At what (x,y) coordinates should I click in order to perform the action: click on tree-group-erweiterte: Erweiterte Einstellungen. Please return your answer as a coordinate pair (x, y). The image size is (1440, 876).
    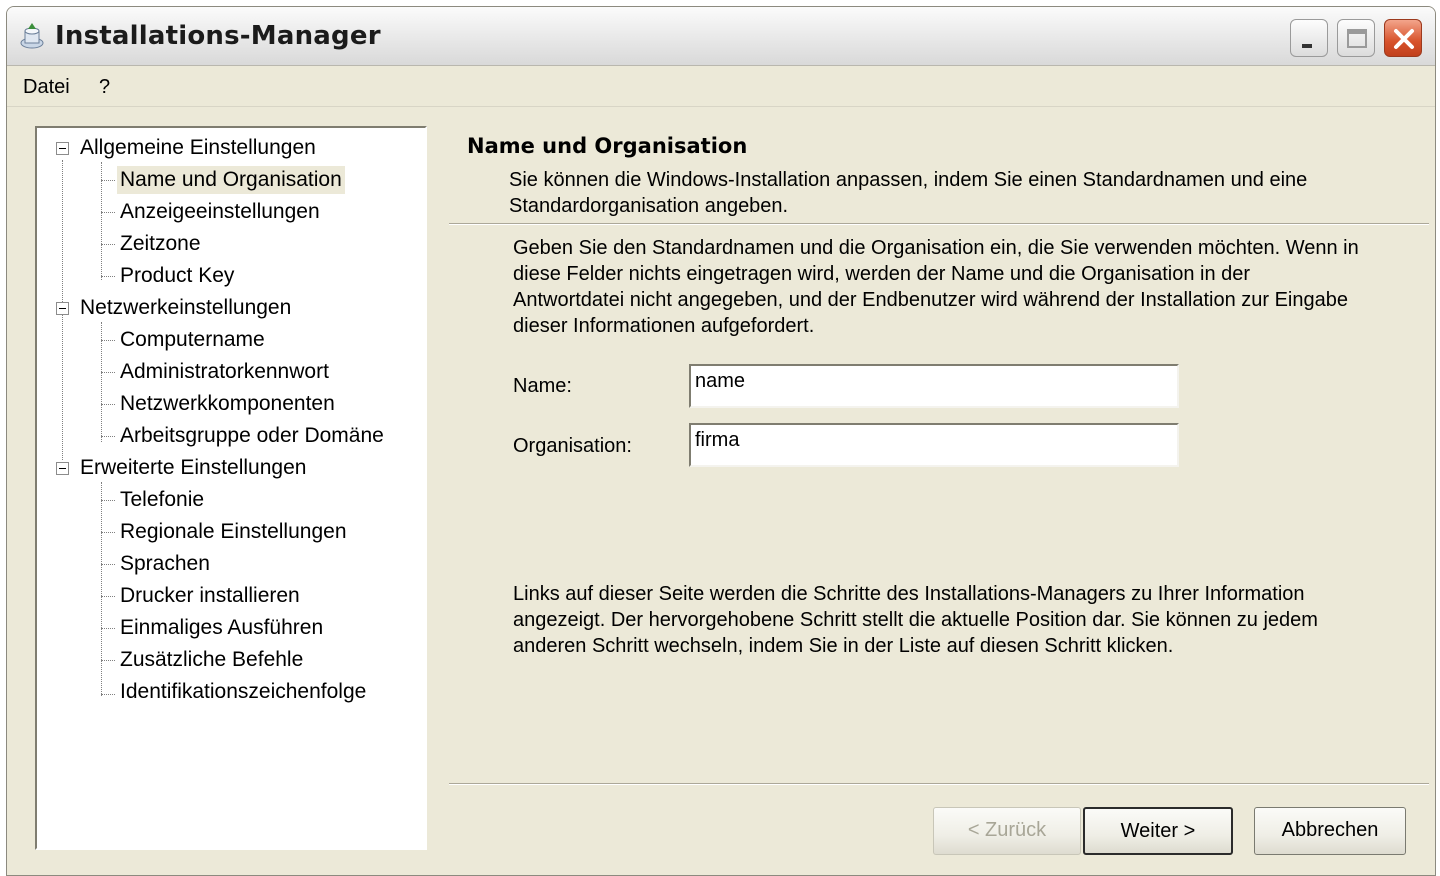
    Looking at the image, I should click on (193, 468).